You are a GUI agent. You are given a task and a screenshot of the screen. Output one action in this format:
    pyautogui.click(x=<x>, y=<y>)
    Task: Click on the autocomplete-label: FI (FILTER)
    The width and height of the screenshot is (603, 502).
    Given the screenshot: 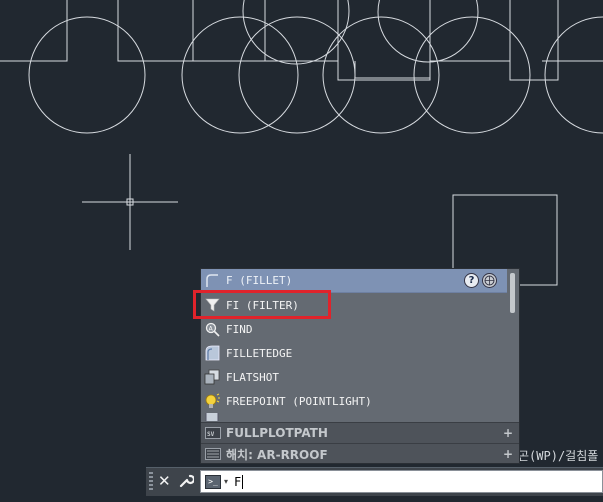 What is the action you would take?
    pyautogui.click(x=262, y=305)
    